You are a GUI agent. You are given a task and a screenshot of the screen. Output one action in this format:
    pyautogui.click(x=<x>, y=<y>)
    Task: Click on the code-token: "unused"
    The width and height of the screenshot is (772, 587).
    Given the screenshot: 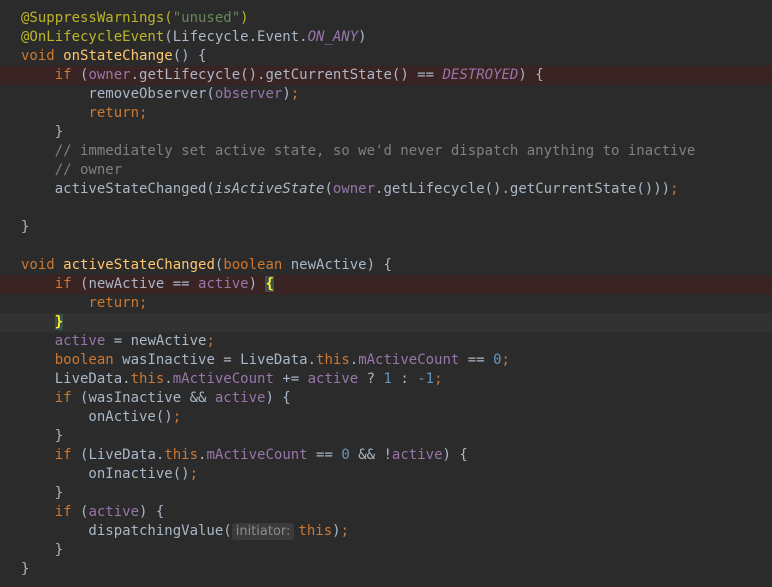 What is the action you would take?
    pyautogui.click(x=206, y=18)
    